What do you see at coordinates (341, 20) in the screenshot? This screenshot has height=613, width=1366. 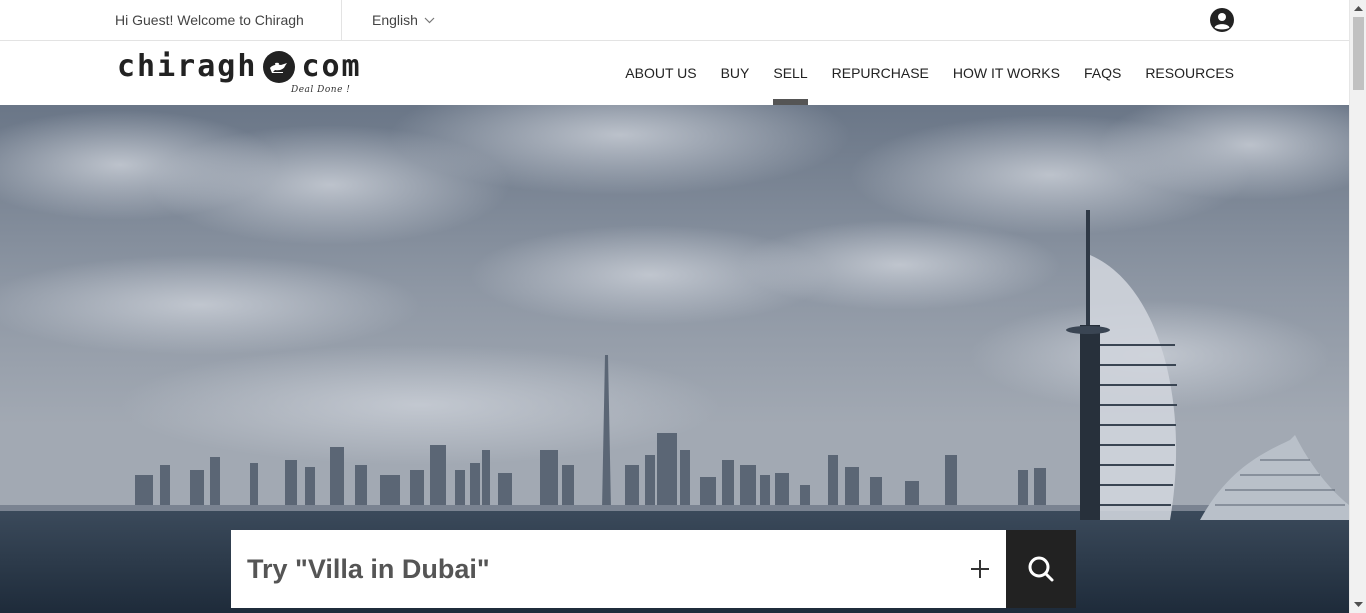 I see `divider` at bounding box center [341, 20].